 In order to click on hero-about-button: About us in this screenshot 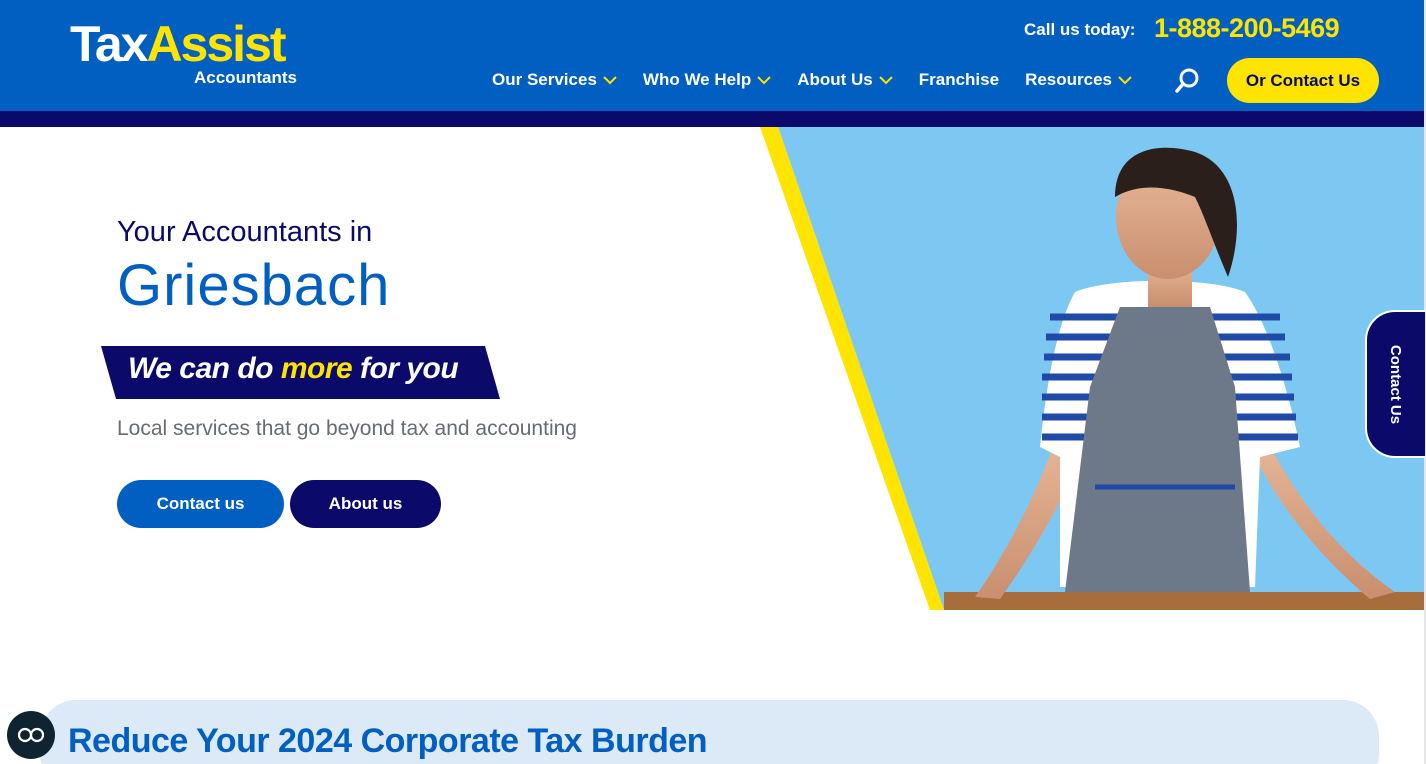, I will do `click(365, 504)`.